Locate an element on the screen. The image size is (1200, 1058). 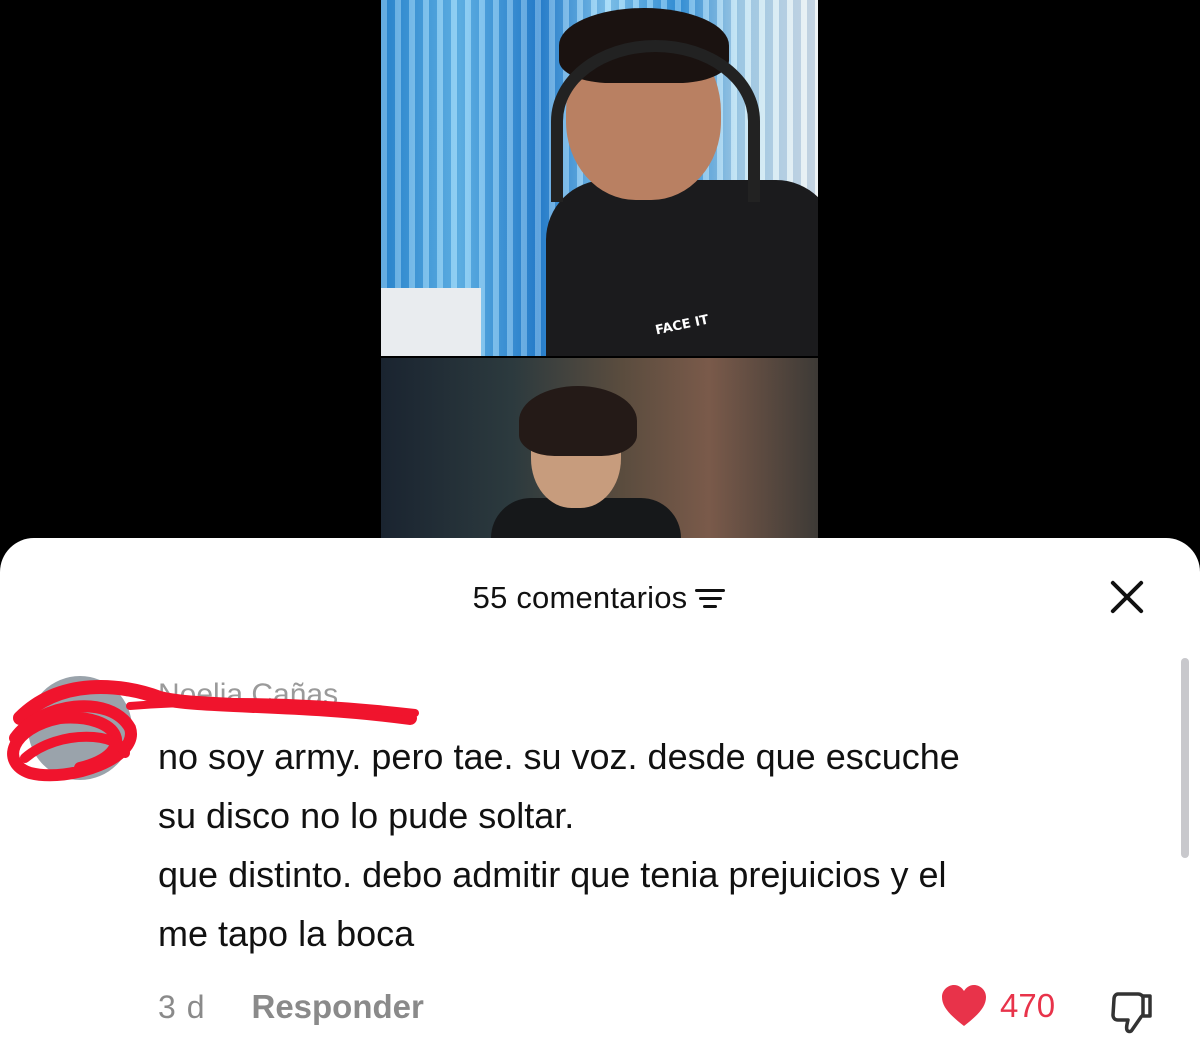
reply-button: Responder is located at coordinates (337, 1007).